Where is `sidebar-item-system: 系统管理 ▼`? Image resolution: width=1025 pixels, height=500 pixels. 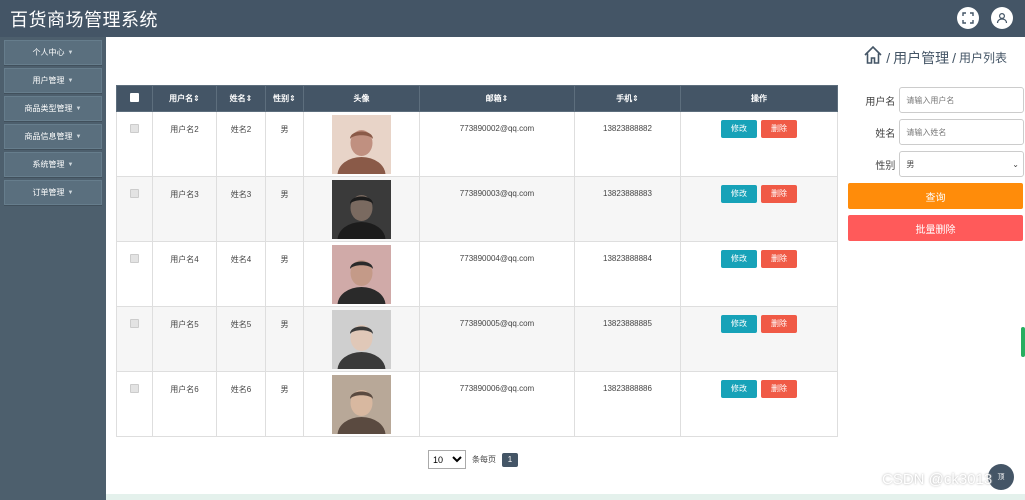
sidebar-item-system: 系统管理 ▼ is located at coordinates (53, 164).